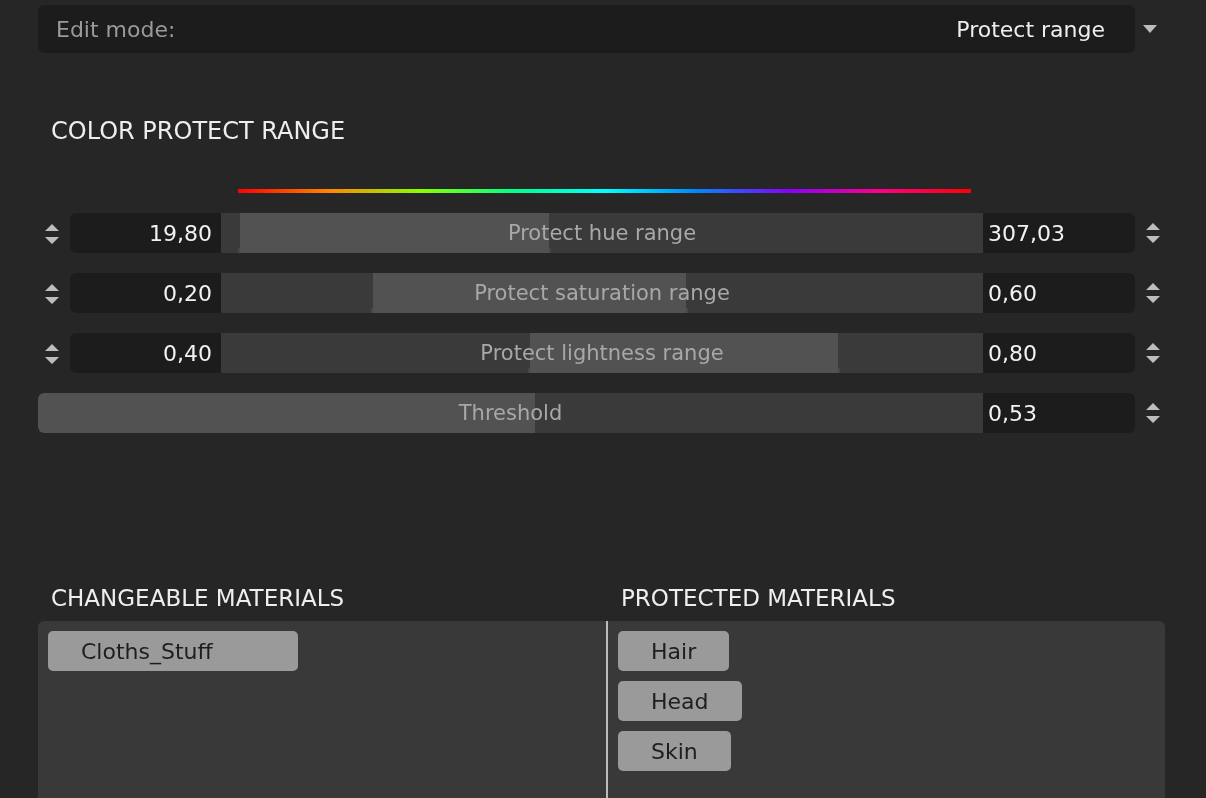 Image resolution: width=1206 pixels, height=798 pixels. Describe the element at coordinates (145, 353) in the screenshot. I see `min-value-field: 0,40` at that location.